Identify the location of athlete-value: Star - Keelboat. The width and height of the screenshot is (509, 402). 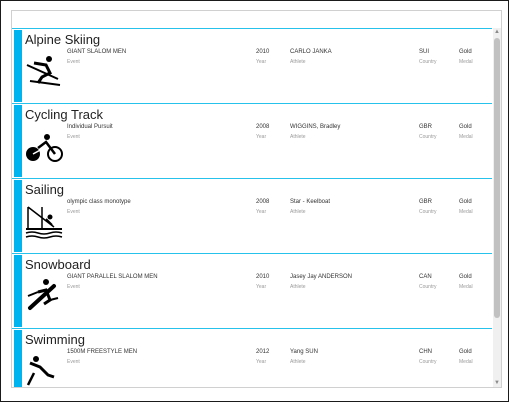
(310, 202).